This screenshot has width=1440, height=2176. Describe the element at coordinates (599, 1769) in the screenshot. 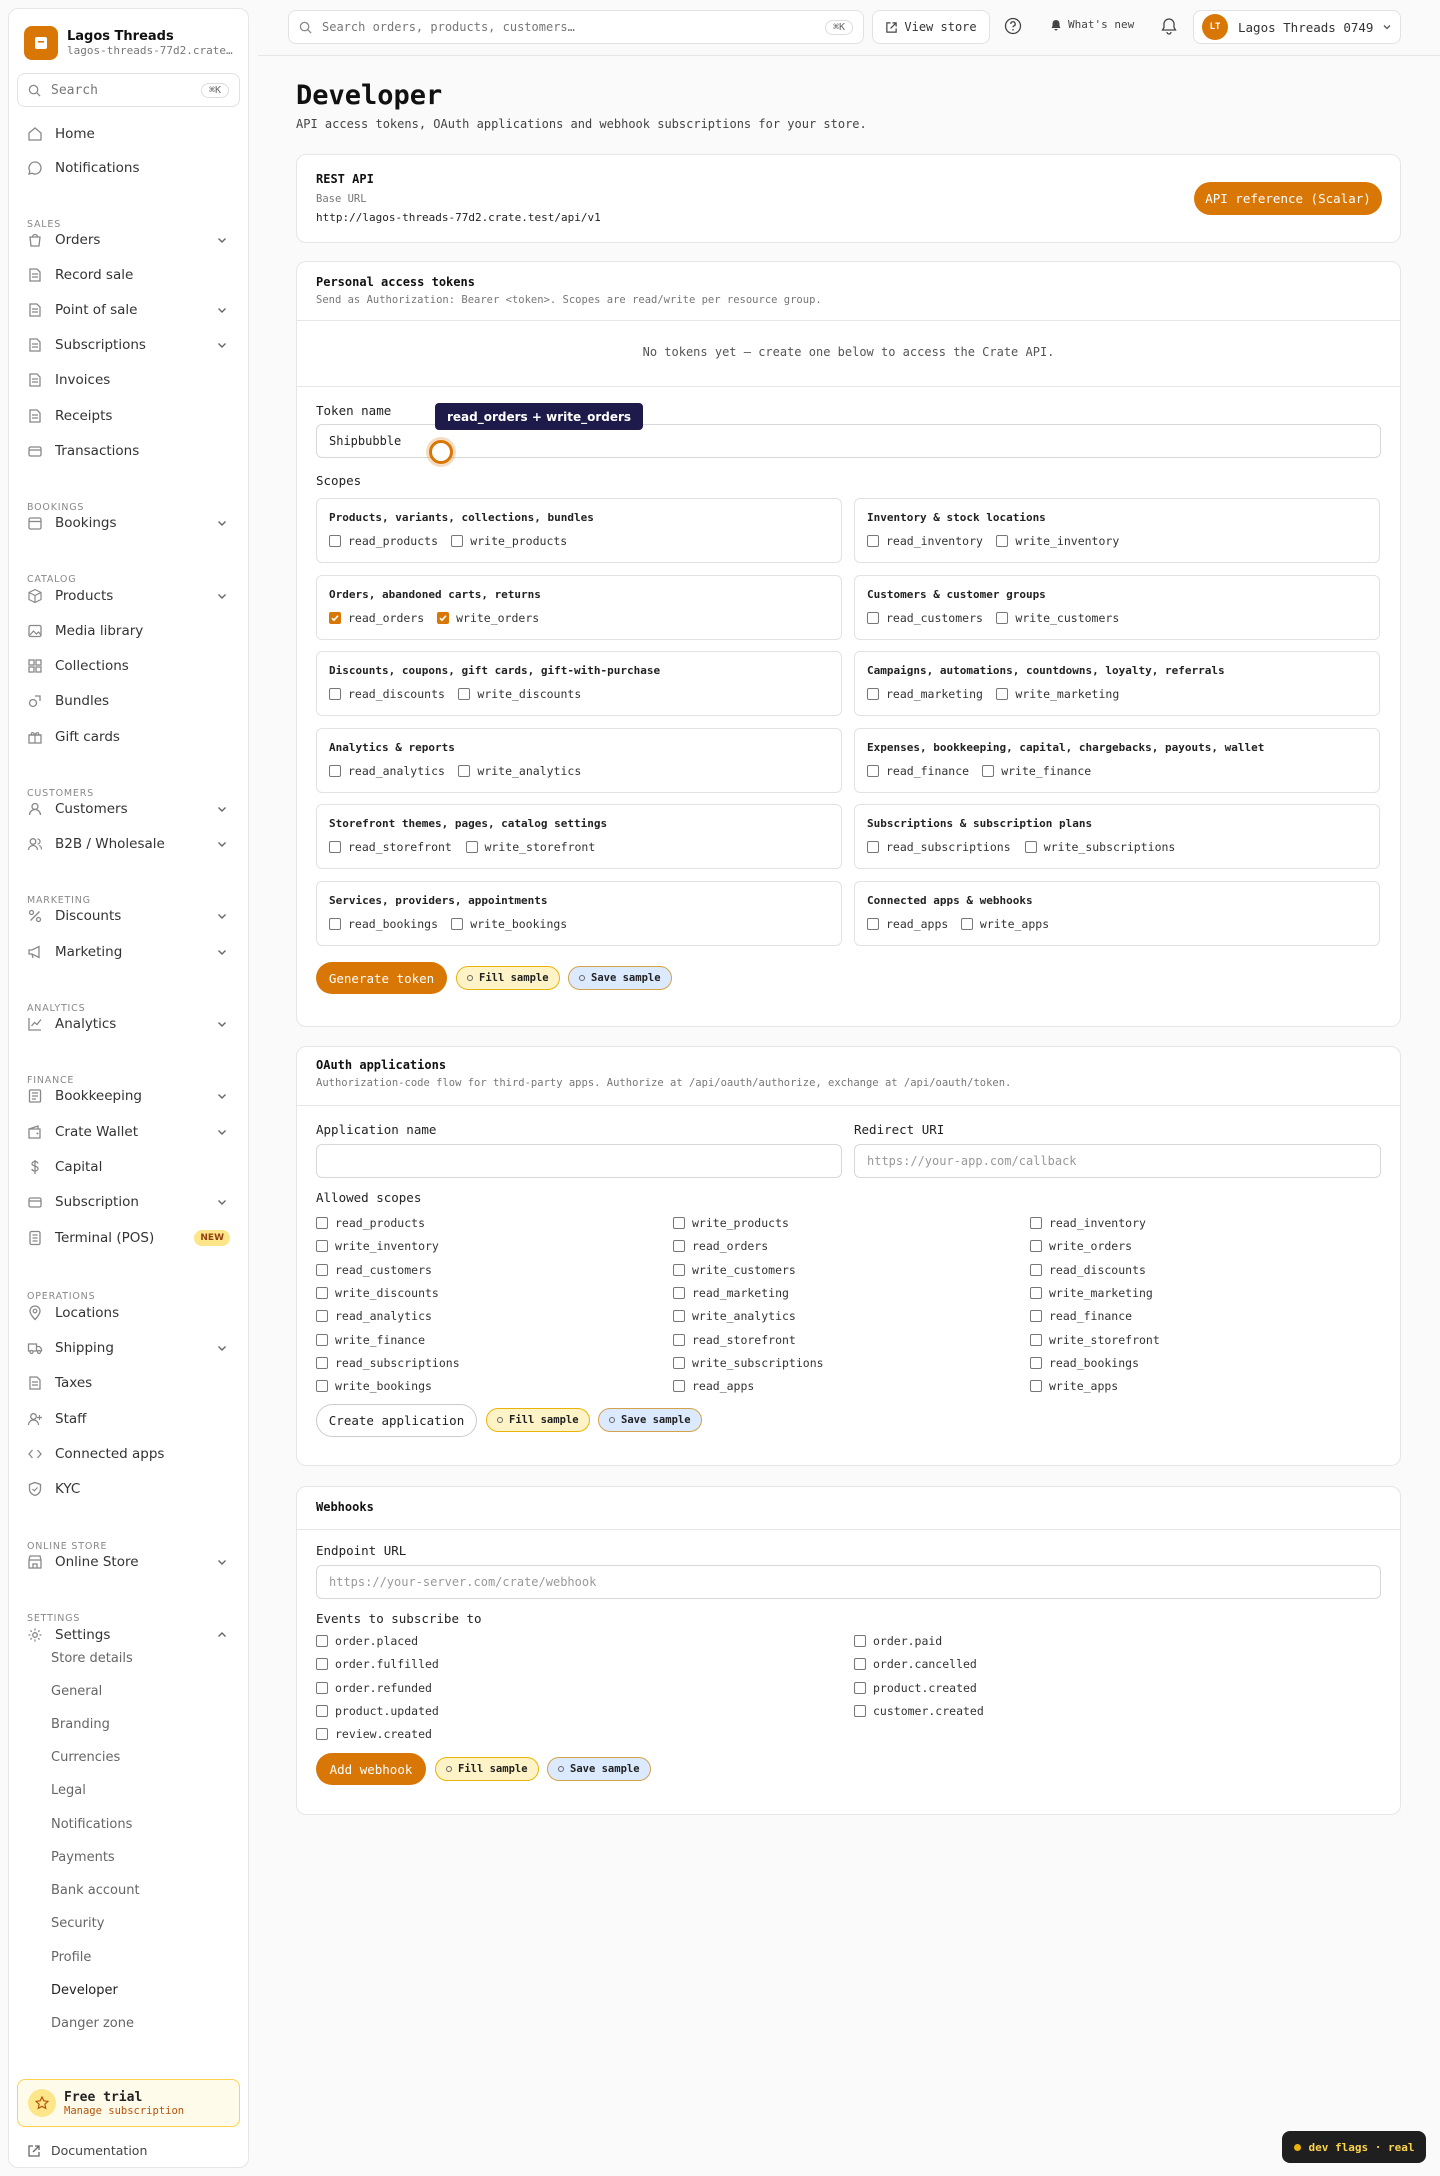

I see `webhook-save-sample-button: Save sample` at that location.